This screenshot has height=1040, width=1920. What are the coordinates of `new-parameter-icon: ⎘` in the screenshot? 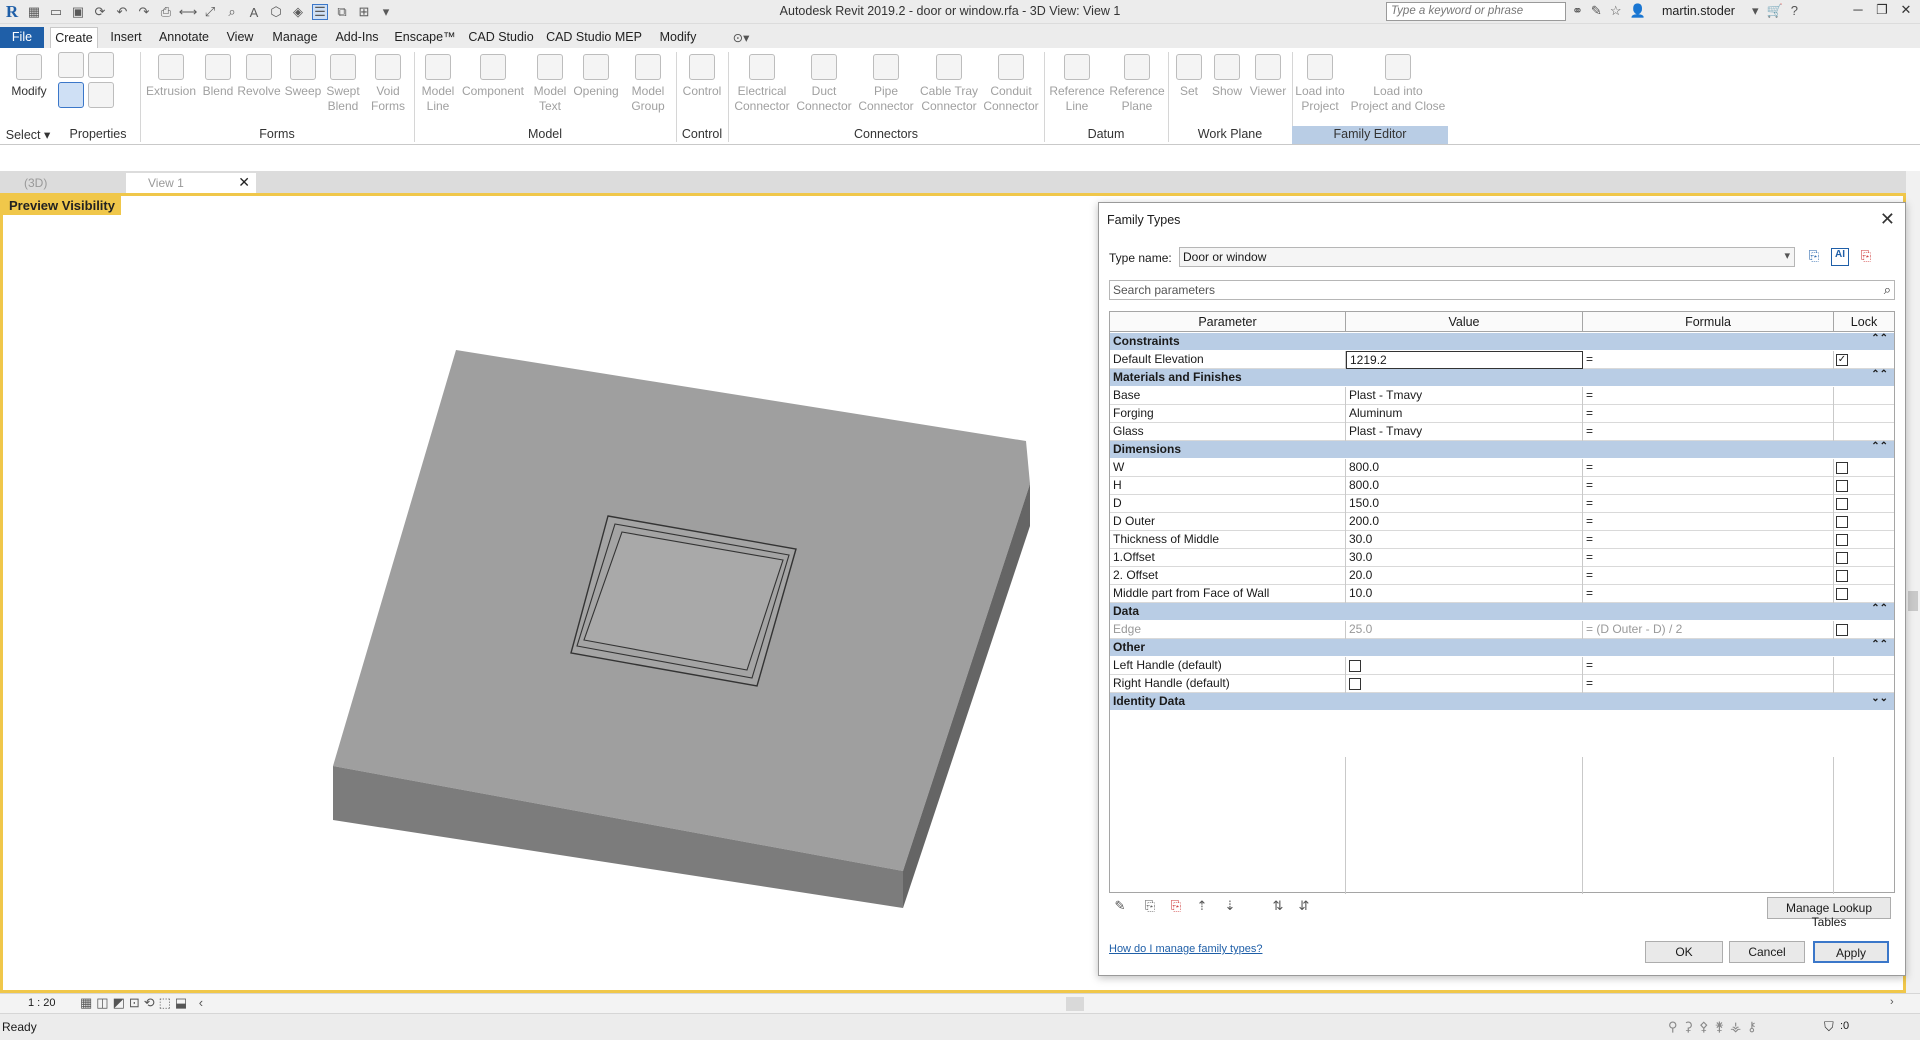 It's located at (1150, 907).